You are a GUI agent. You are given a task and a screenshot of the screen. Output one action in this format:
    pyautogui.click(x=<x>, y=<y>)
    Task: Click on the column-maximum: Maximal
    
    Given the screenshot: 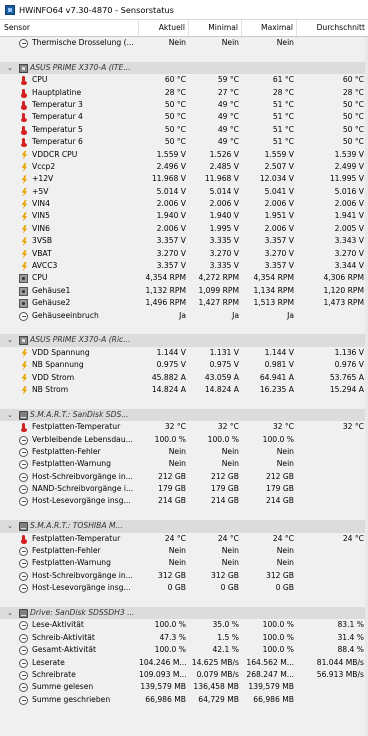 What is the action you would take?
    pyautogui.click(x=269, y=28)
    